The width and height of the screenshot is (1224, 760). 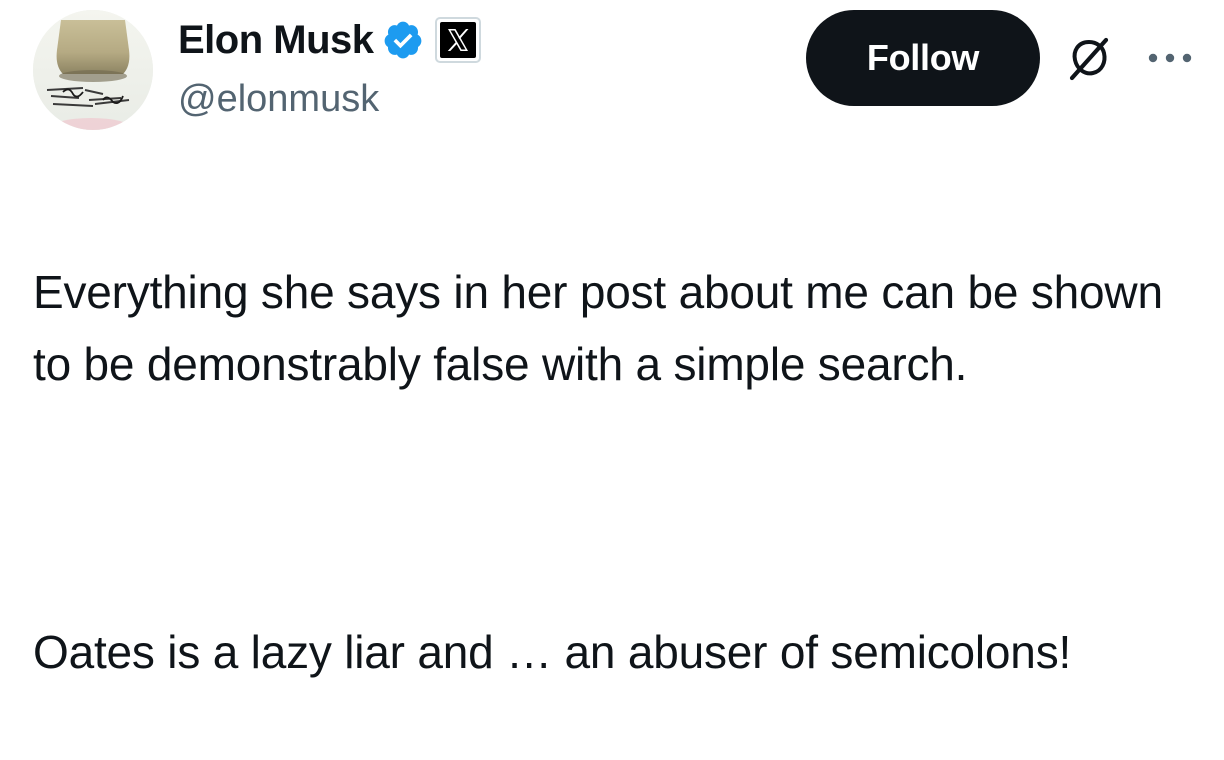 I want to click on verified-badge-icon, so click(x=403, y=40).